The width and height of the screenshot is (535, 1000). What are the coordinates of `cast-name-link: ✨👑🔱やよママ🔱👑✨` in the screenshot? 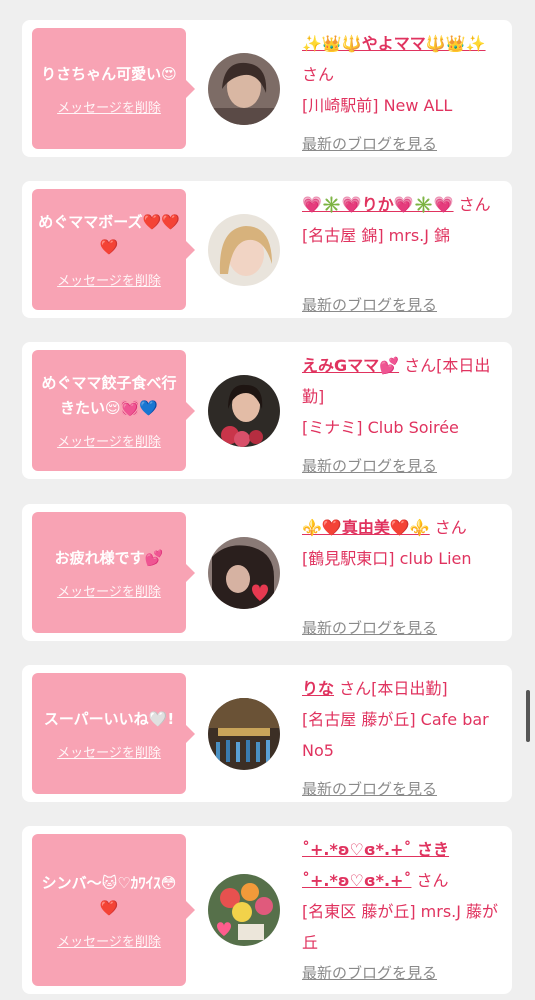 It's located at (394, 43).